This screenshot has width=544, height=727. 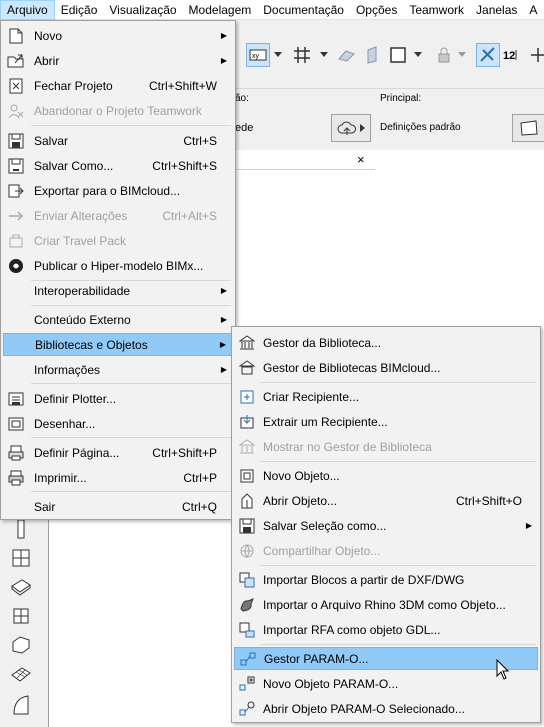 I want to click on menu-item-interoperabilidade: Interoperabilidade ▶, so click(x=118, y=290).